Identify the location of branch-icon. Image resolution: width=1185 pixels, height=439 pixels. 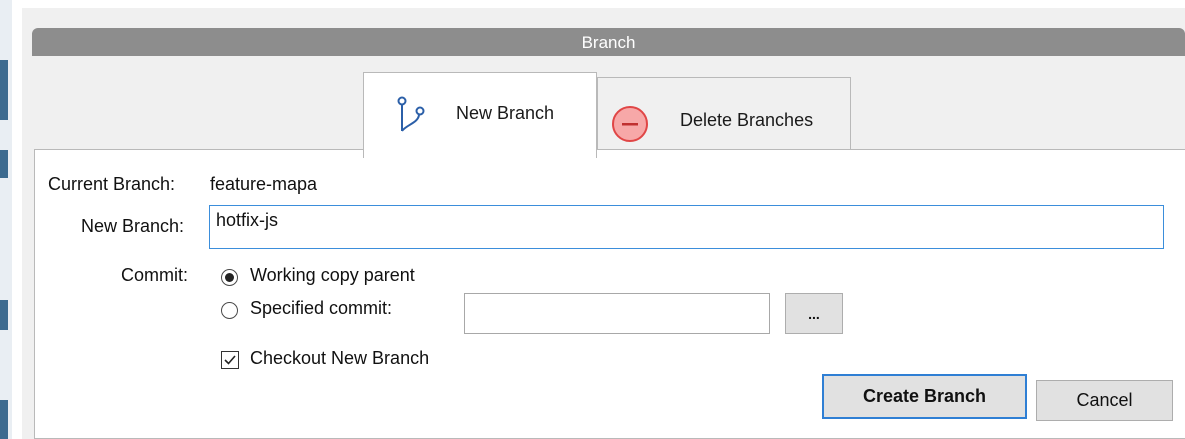
(411, 114).